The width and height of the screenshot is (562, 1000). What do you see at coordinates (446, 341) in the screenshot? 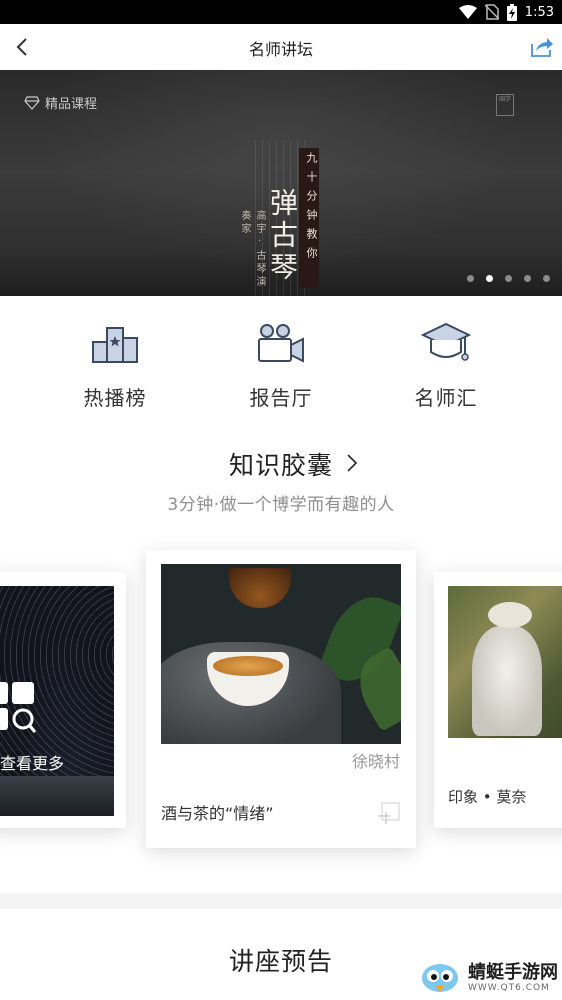
I see `graduation-cap-icon` at bounding box center [446, 341].